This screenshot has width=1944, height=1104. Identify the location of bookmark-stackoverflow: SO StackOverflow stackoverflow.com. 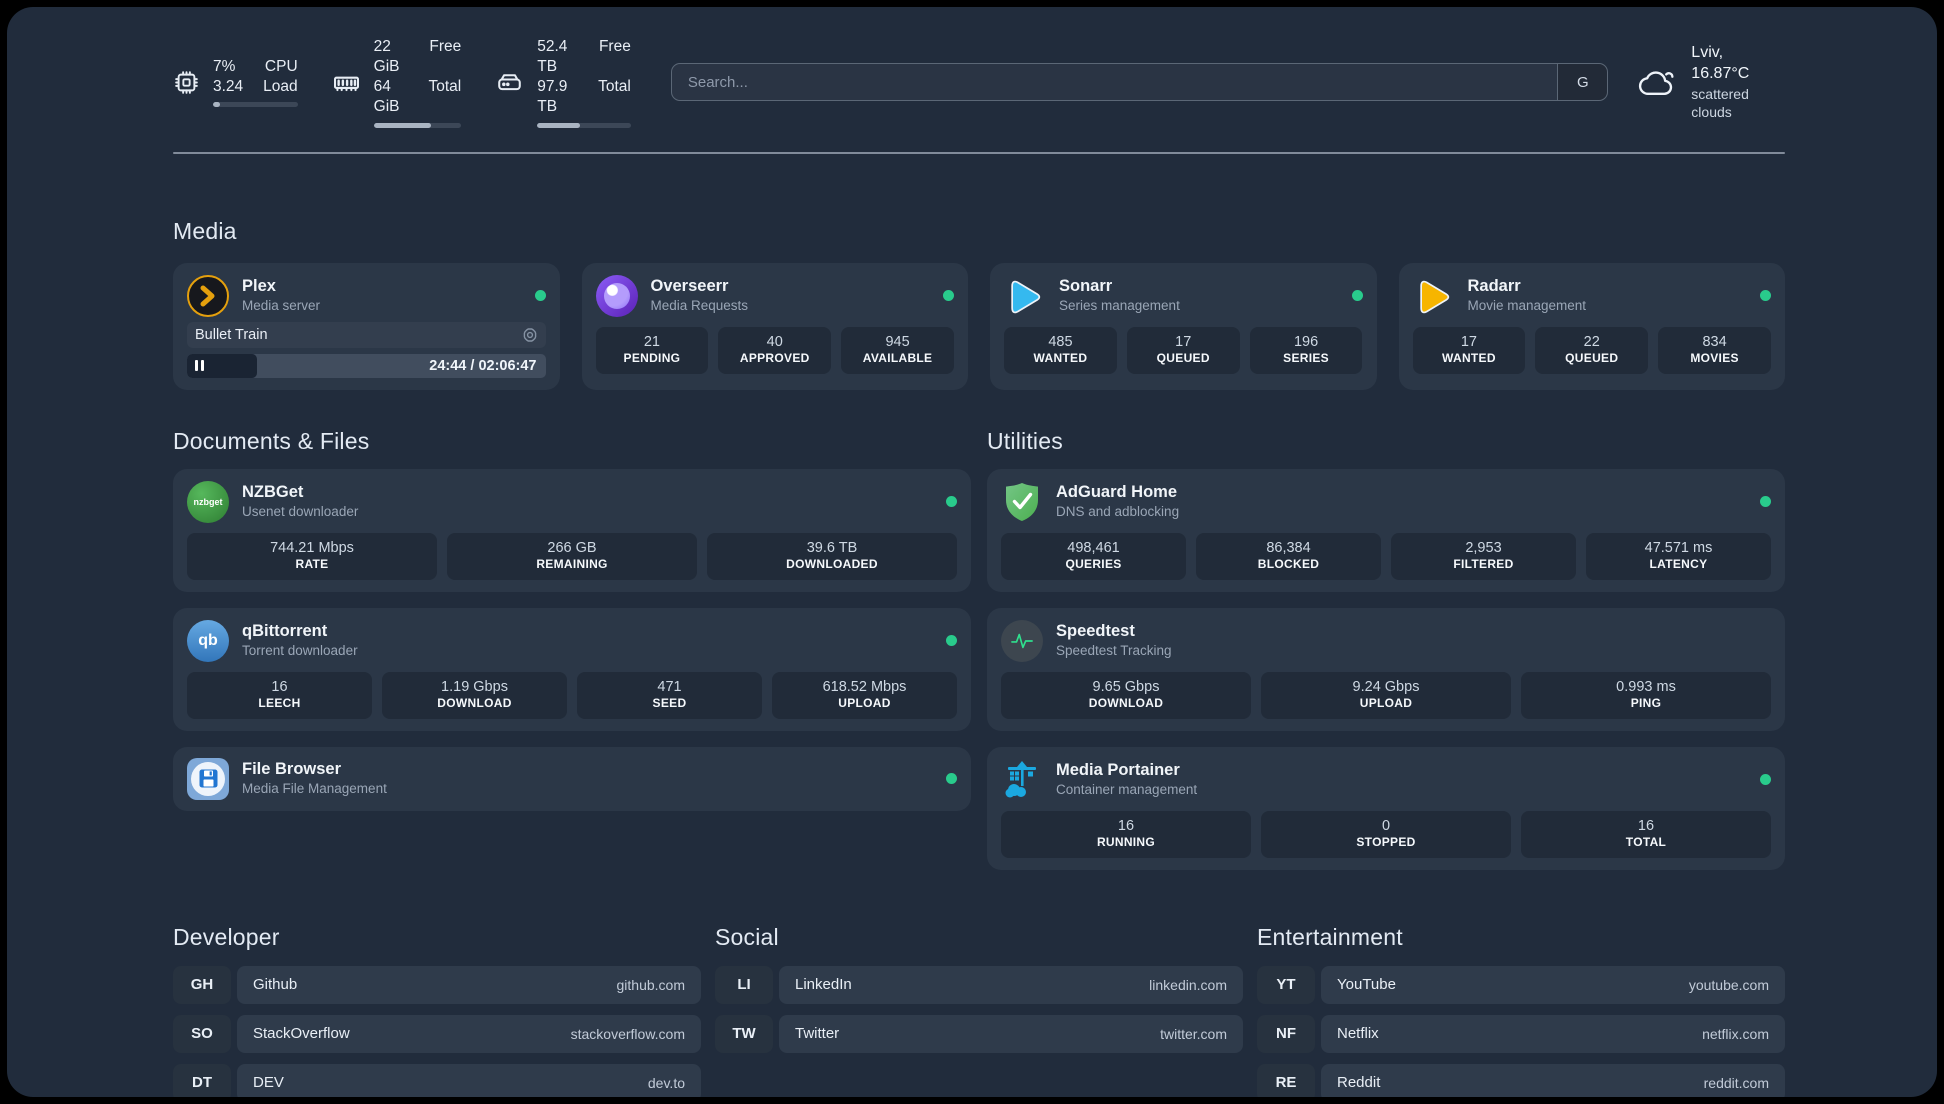
(437, 1033).